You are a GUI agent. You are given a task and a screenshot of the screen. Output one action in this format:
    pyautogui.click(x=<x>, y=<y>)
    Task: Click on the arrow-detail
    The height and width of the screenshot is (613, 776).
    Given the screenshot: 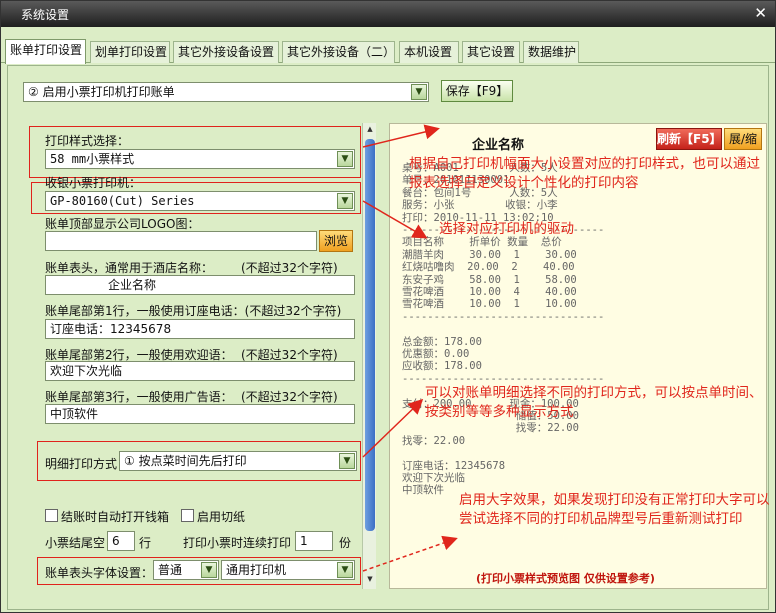 What is the action you would take?
    pyautogui.click(x=393, y=428)
    